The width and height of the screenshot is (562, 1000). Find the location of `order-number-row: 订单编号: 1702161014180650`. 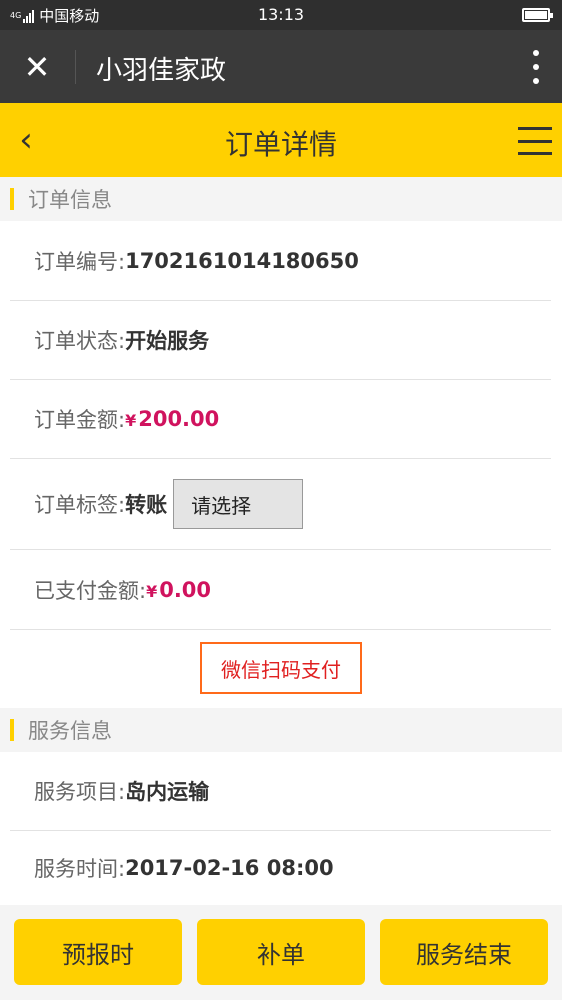

order-number-row: 订单编号: 1702161014180650 is located at coordinates (280, 261).